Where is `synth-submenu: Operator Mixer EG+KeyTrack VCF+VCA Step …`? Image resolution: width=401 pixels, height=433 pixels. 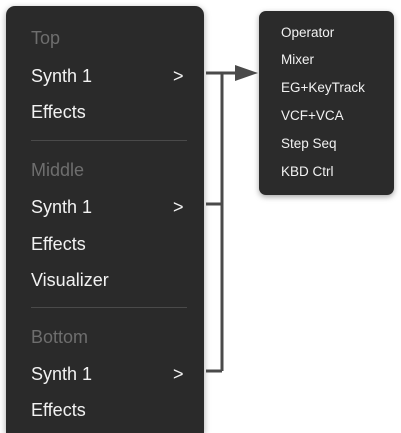
synth-submenu: Operator Mixer EG+KeyTrack VCF+VCA Step … is located at coordinates (326, 103).